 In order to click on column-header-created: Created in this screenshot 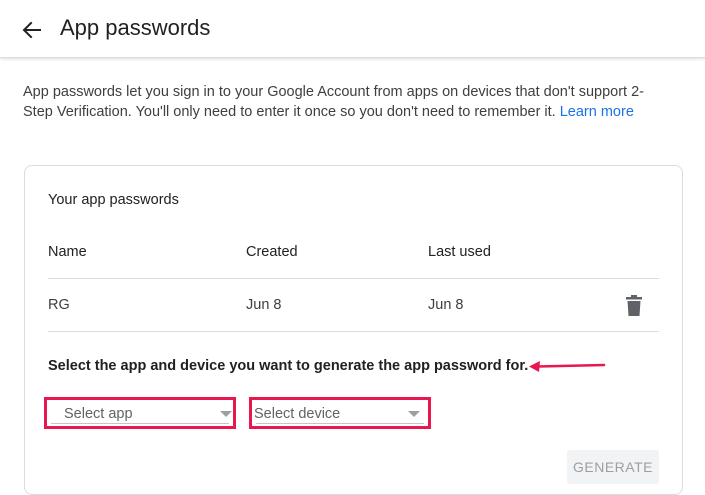, I will do `click(272, 252)`.